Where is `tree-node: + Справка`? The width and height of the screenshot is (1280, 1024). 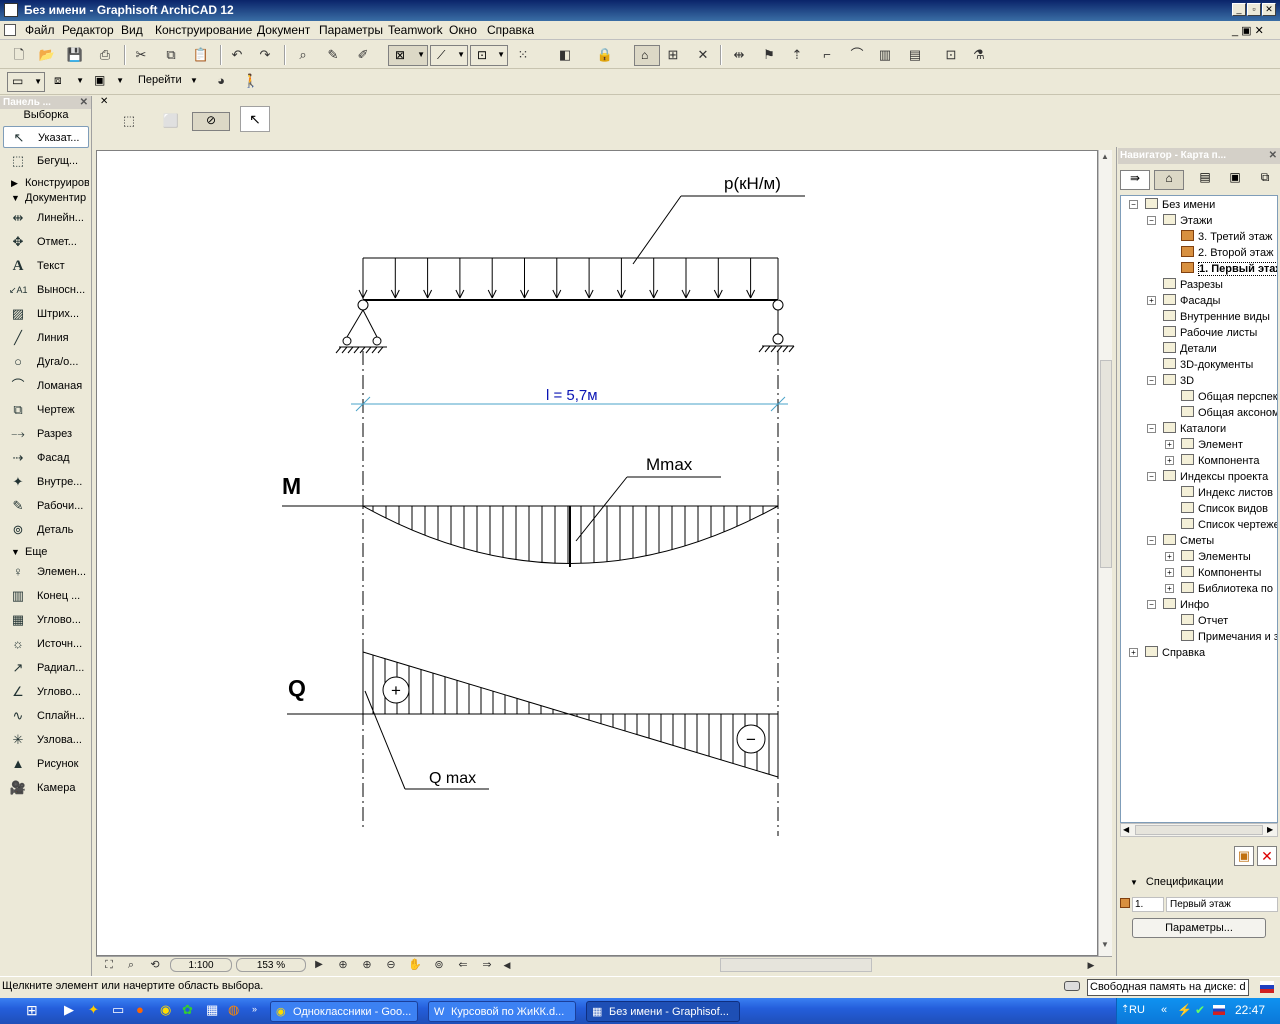 tree-node: + Справка is located at coordinates (1167, 653).